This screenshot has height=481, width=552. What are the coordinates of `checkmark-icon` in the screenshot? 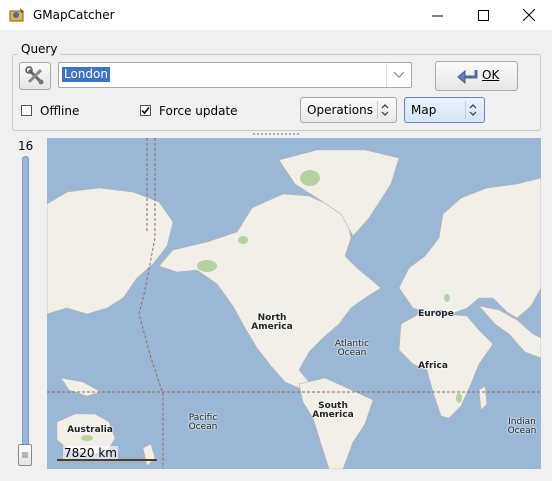 It's located at (145, 111).